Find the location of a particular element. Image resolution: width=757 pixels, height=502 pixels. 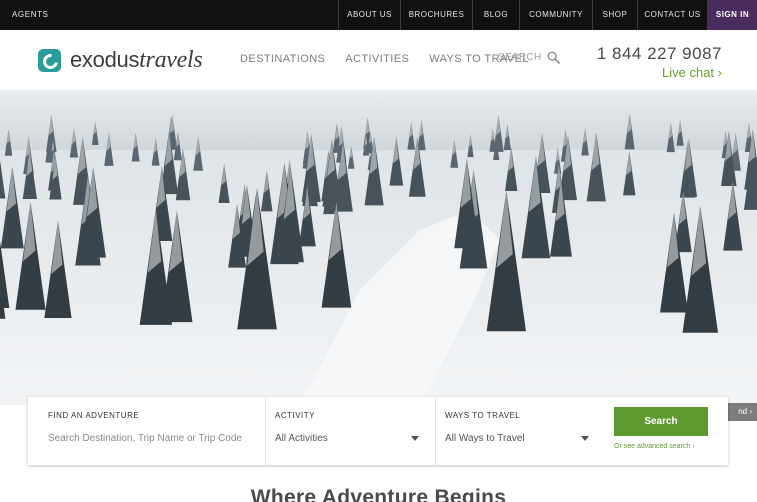

utility-nav-about-us: ABOUT US is located at coordinates (369, 15).